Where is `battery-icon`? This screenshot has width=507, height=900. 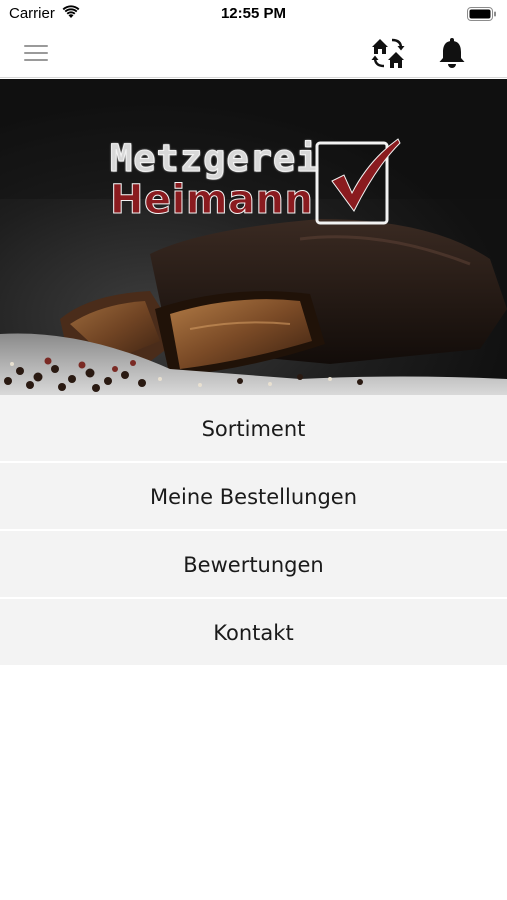 battery-icon is located at coordinates (481, 14).